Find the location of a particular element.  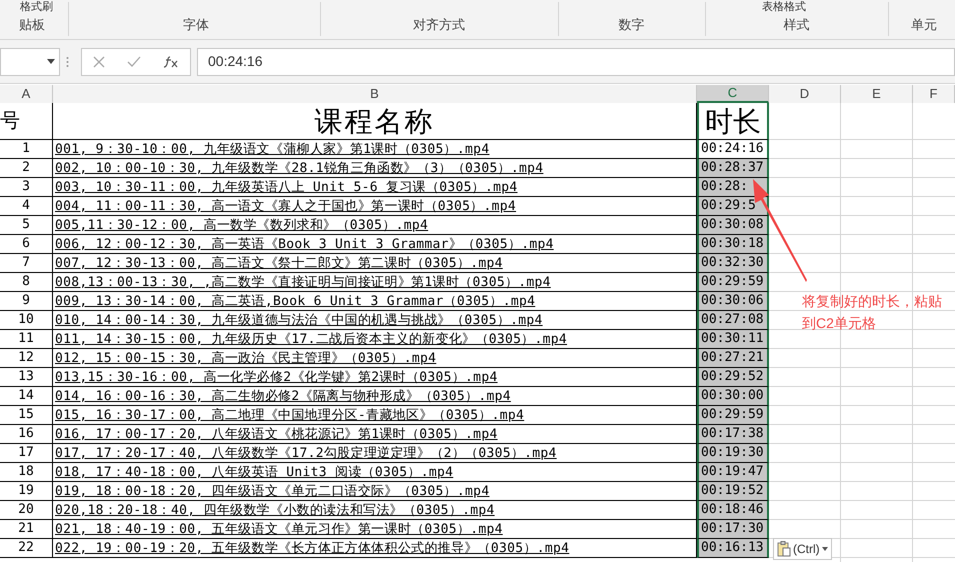

course-name-cell: 019, 18：00-18：20, 四年级语文《单元二口语交际》（0305）.mp4 is located at coordinates (272, 491).